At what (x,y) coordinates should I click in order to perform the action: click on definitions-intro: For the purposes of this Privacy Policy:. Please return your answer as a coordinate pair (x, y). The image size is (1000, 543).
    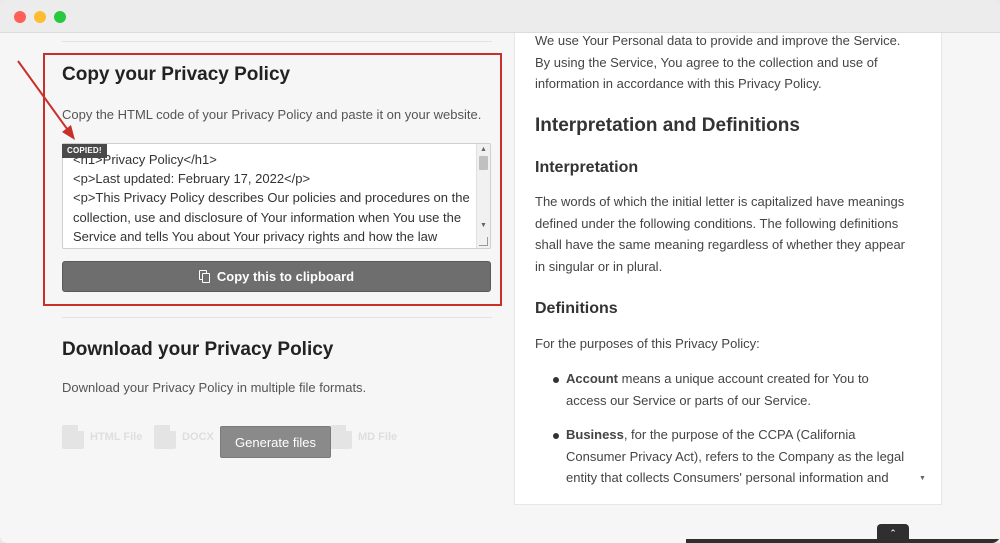
    Looking at the image, I should click on (647, 343).